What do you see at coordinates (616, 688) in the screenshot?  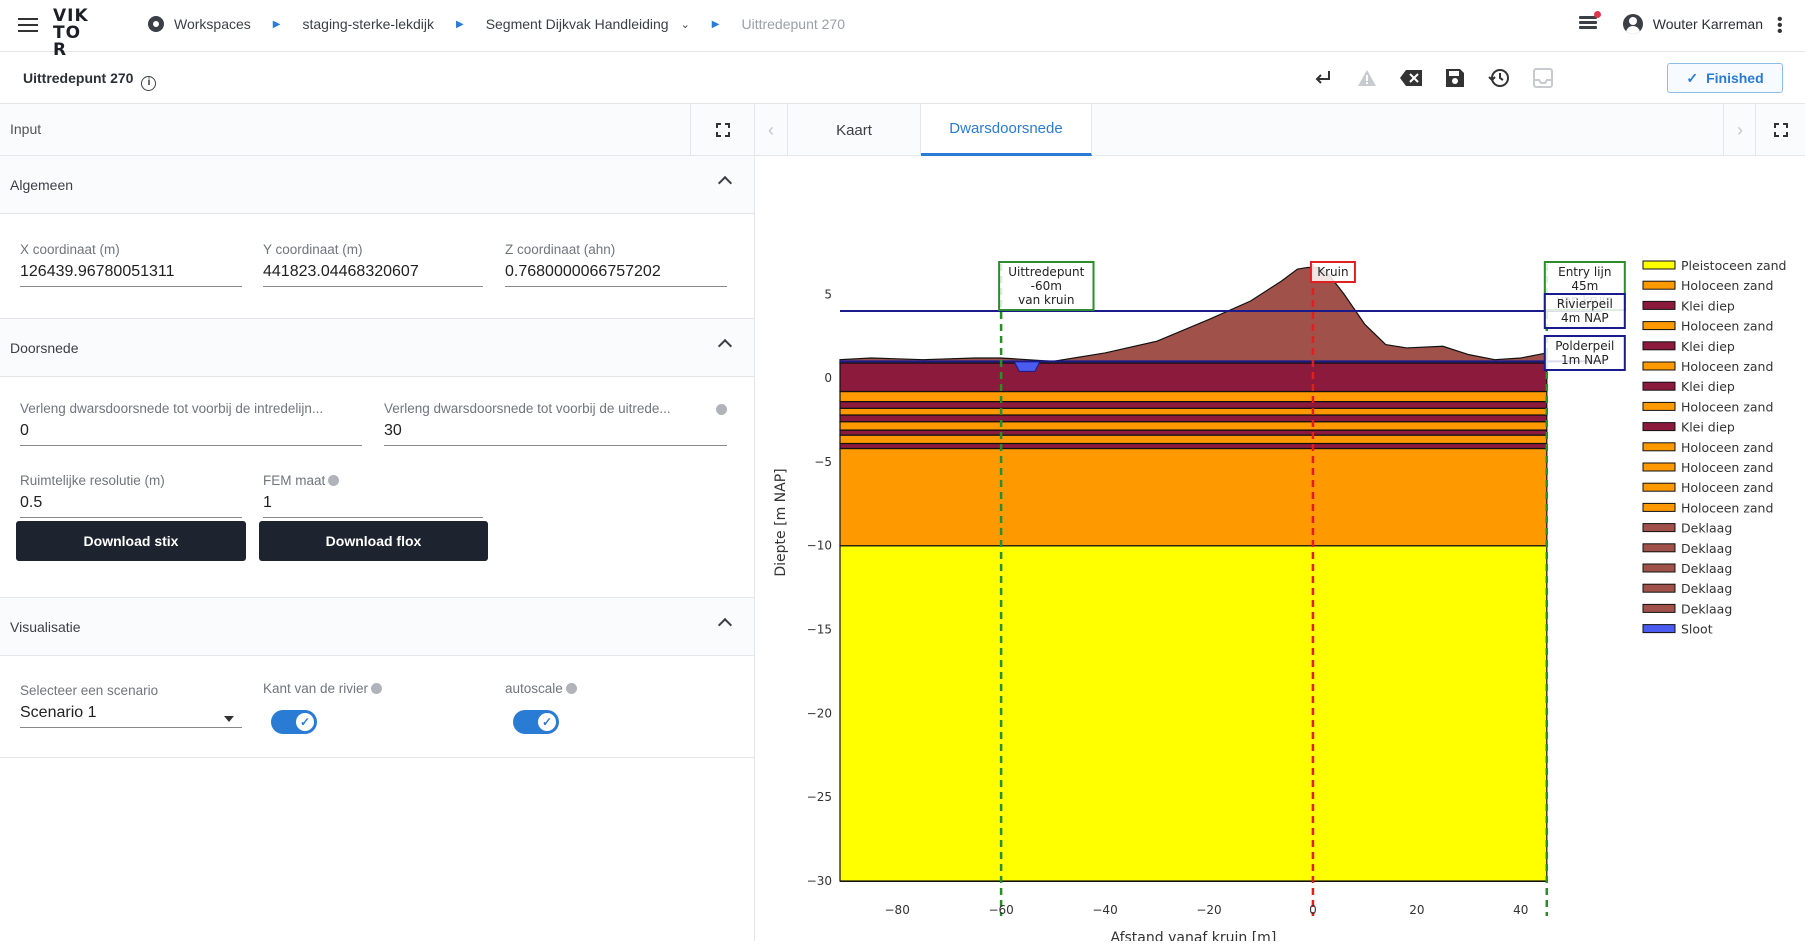 I see `autoscale-label: autoscale` at bounding box center [616, 688].